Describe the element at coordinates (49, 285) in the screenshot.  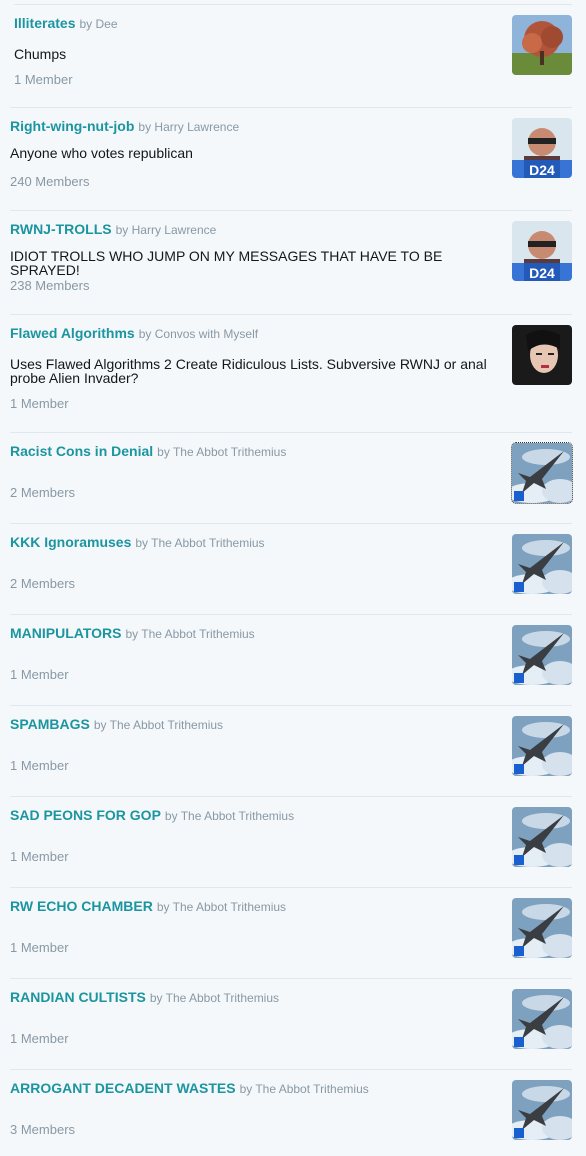
I see `member-count: 238 Members` at that location.